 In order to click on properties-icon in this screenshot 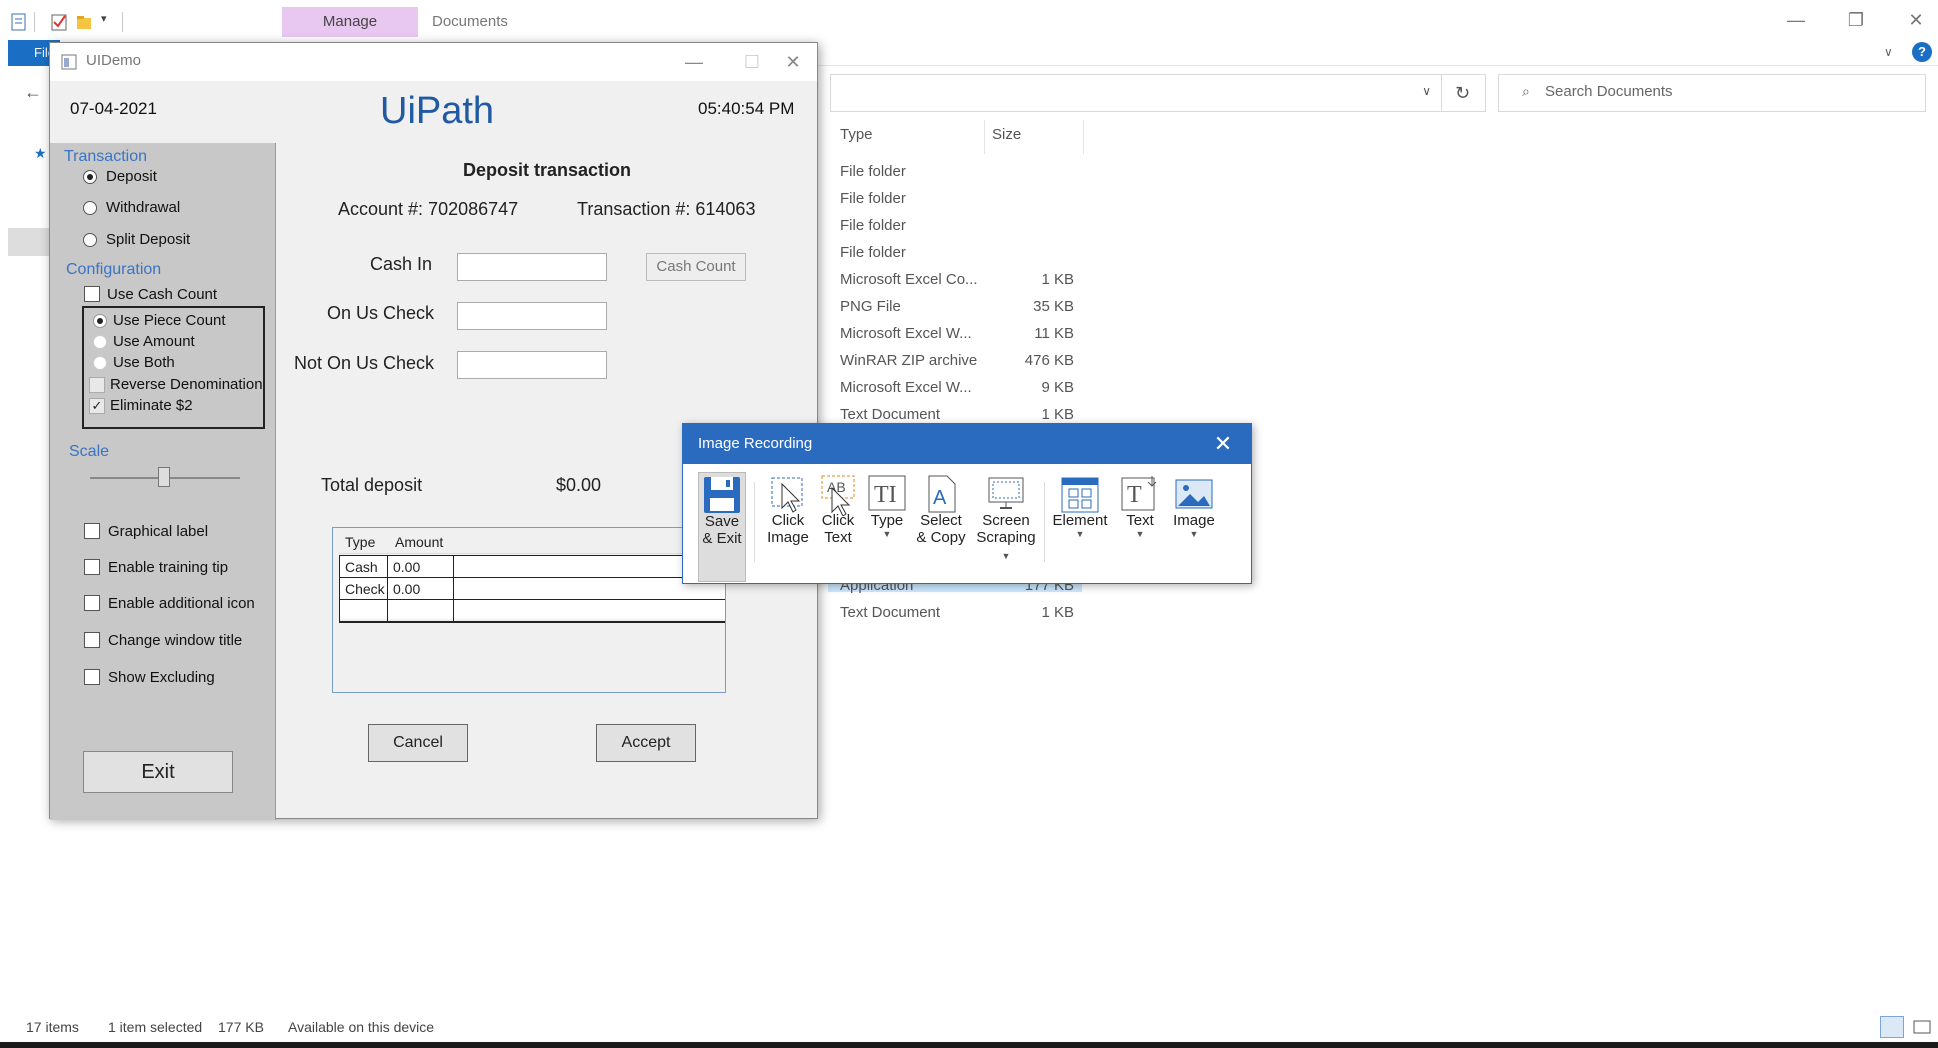, I will do `click(20, 22)`.